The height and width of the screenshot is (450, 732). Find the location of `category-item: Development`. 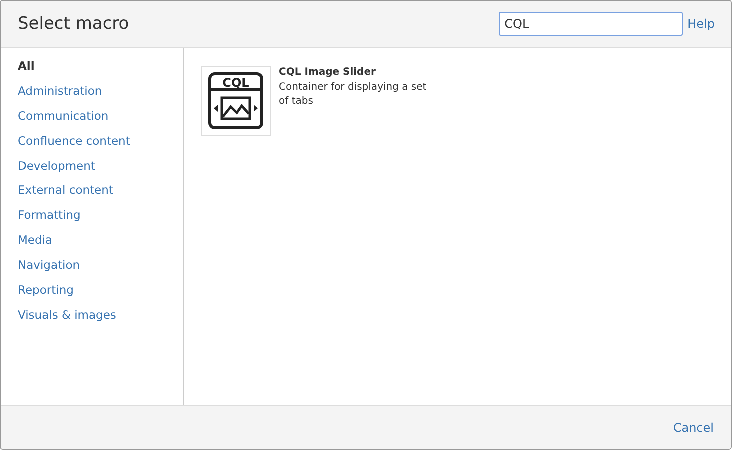

category-item: Development is located at coordinates (100, 166).